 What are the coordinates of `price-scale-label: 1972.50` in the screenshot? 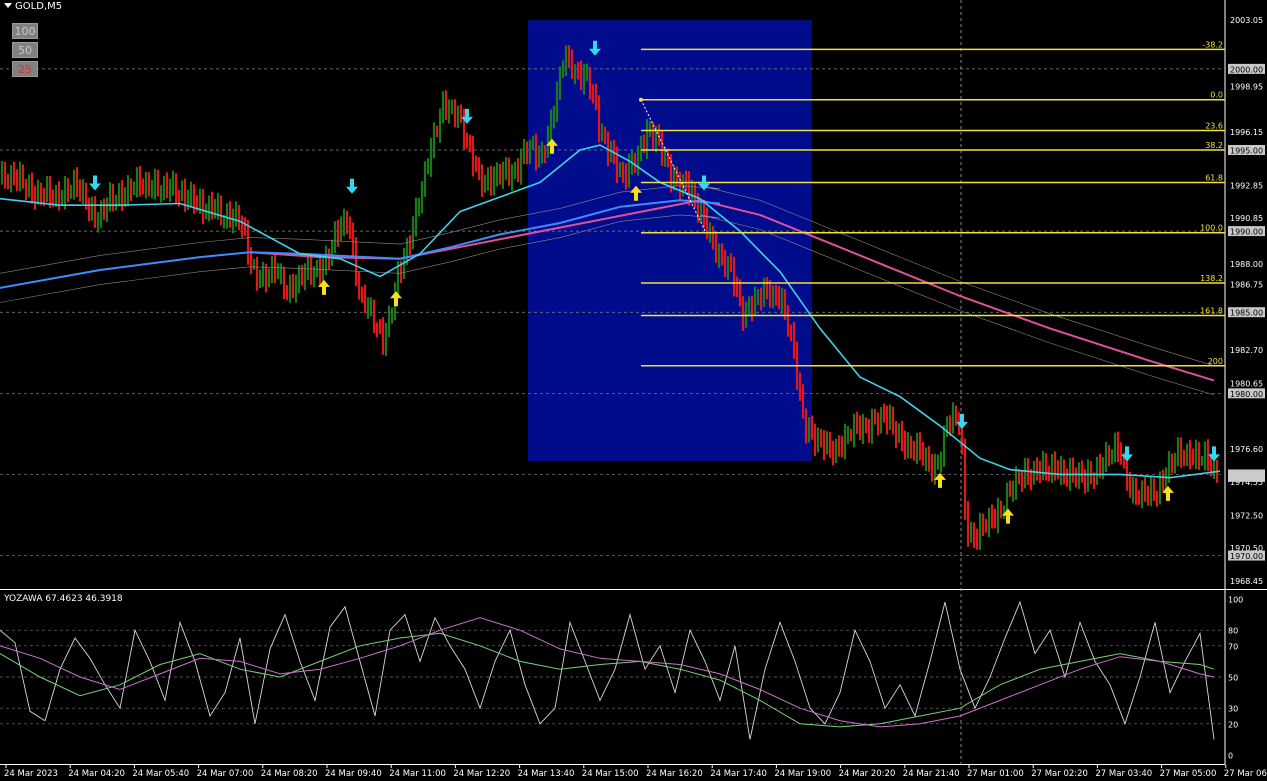 It's located at (1246, 516).